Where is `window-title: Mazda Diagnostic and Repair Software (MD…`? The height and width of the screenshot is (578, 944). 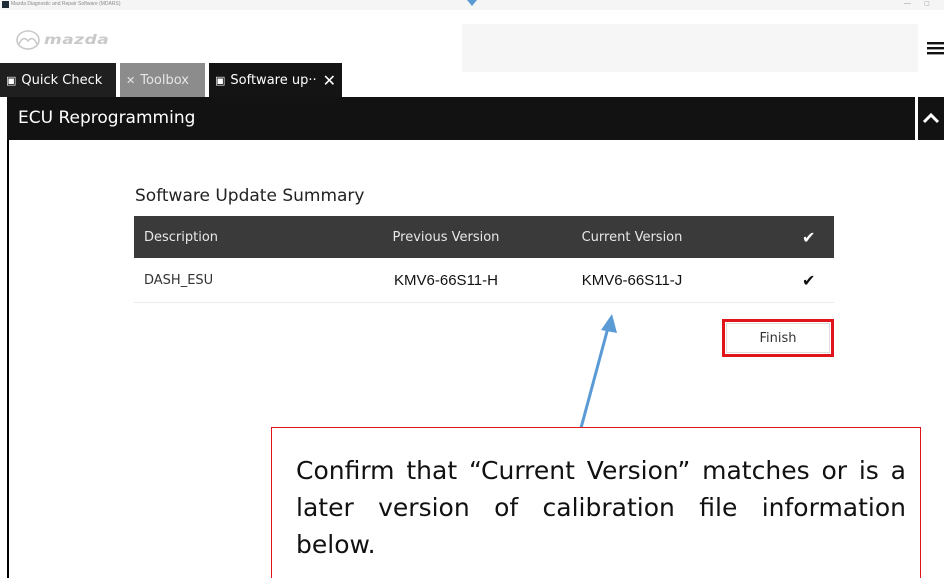
window-title: Mazda Diagnostic and Repair Software (MD… is located at coordinates (66, 4).